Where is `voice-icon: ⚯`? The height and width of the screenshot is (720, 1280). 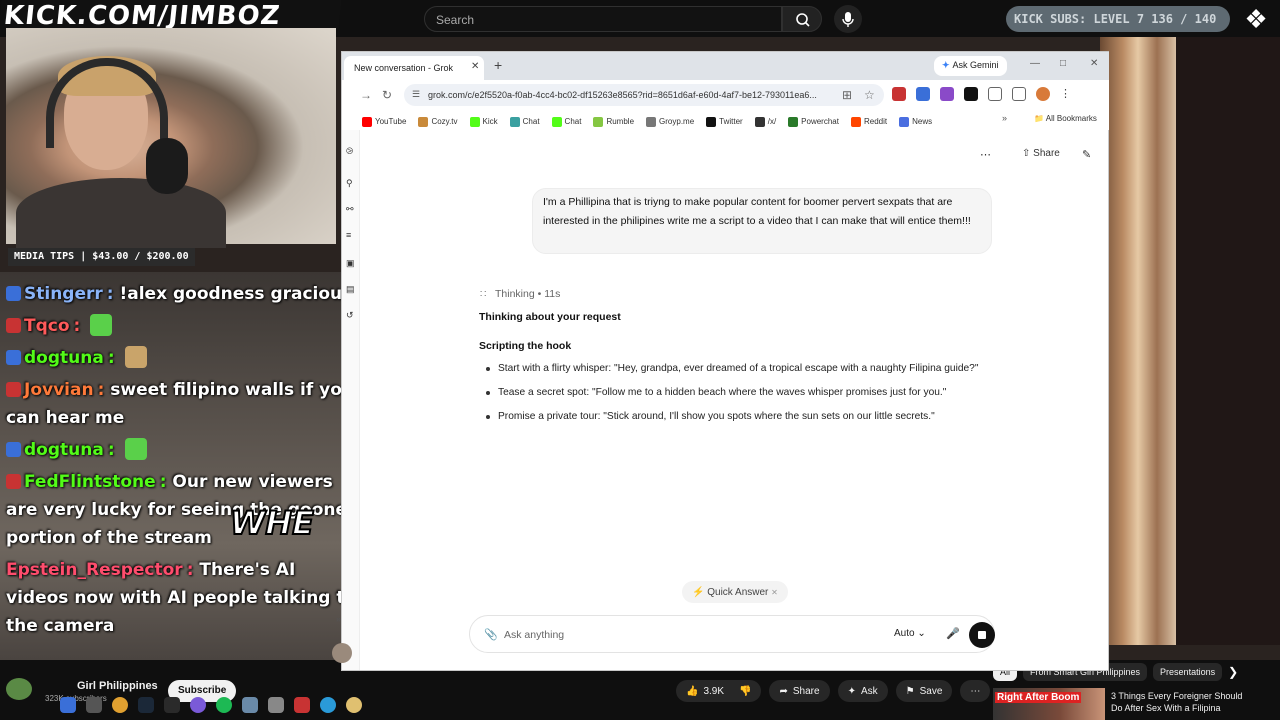
voice-icon: ⚯ is located at coordinates (350, 209).